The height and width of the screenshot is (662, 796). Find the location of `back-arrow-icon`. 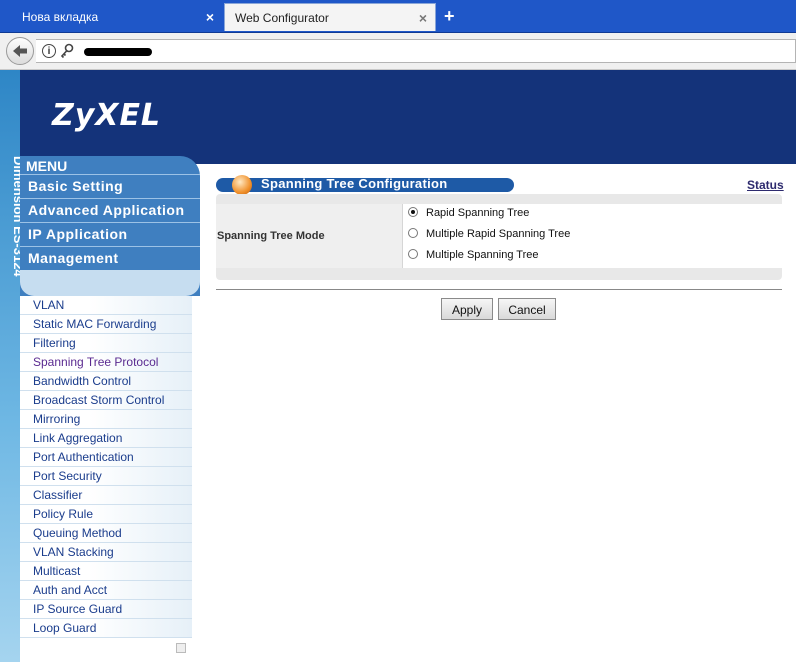

back-arrow-icon is located at coordinates (20, 51).